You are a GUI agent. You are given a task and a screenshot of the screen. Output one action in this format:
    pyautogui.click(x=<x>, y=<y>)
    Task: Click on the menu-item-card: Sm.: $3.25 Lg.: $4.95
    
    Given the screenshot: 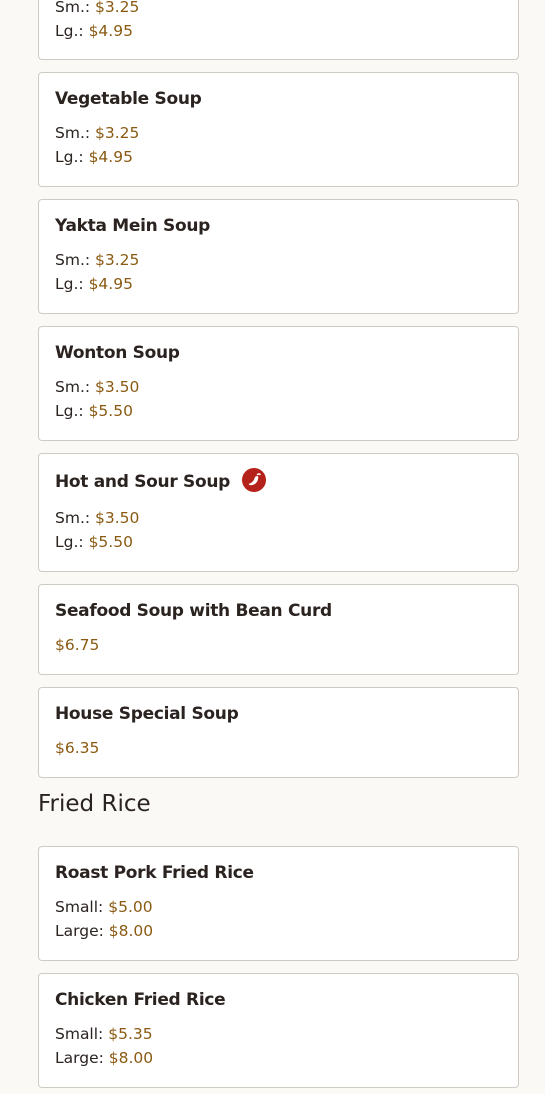 What is the action you would take?
    pyautogui.click(x=278, y=30)
    